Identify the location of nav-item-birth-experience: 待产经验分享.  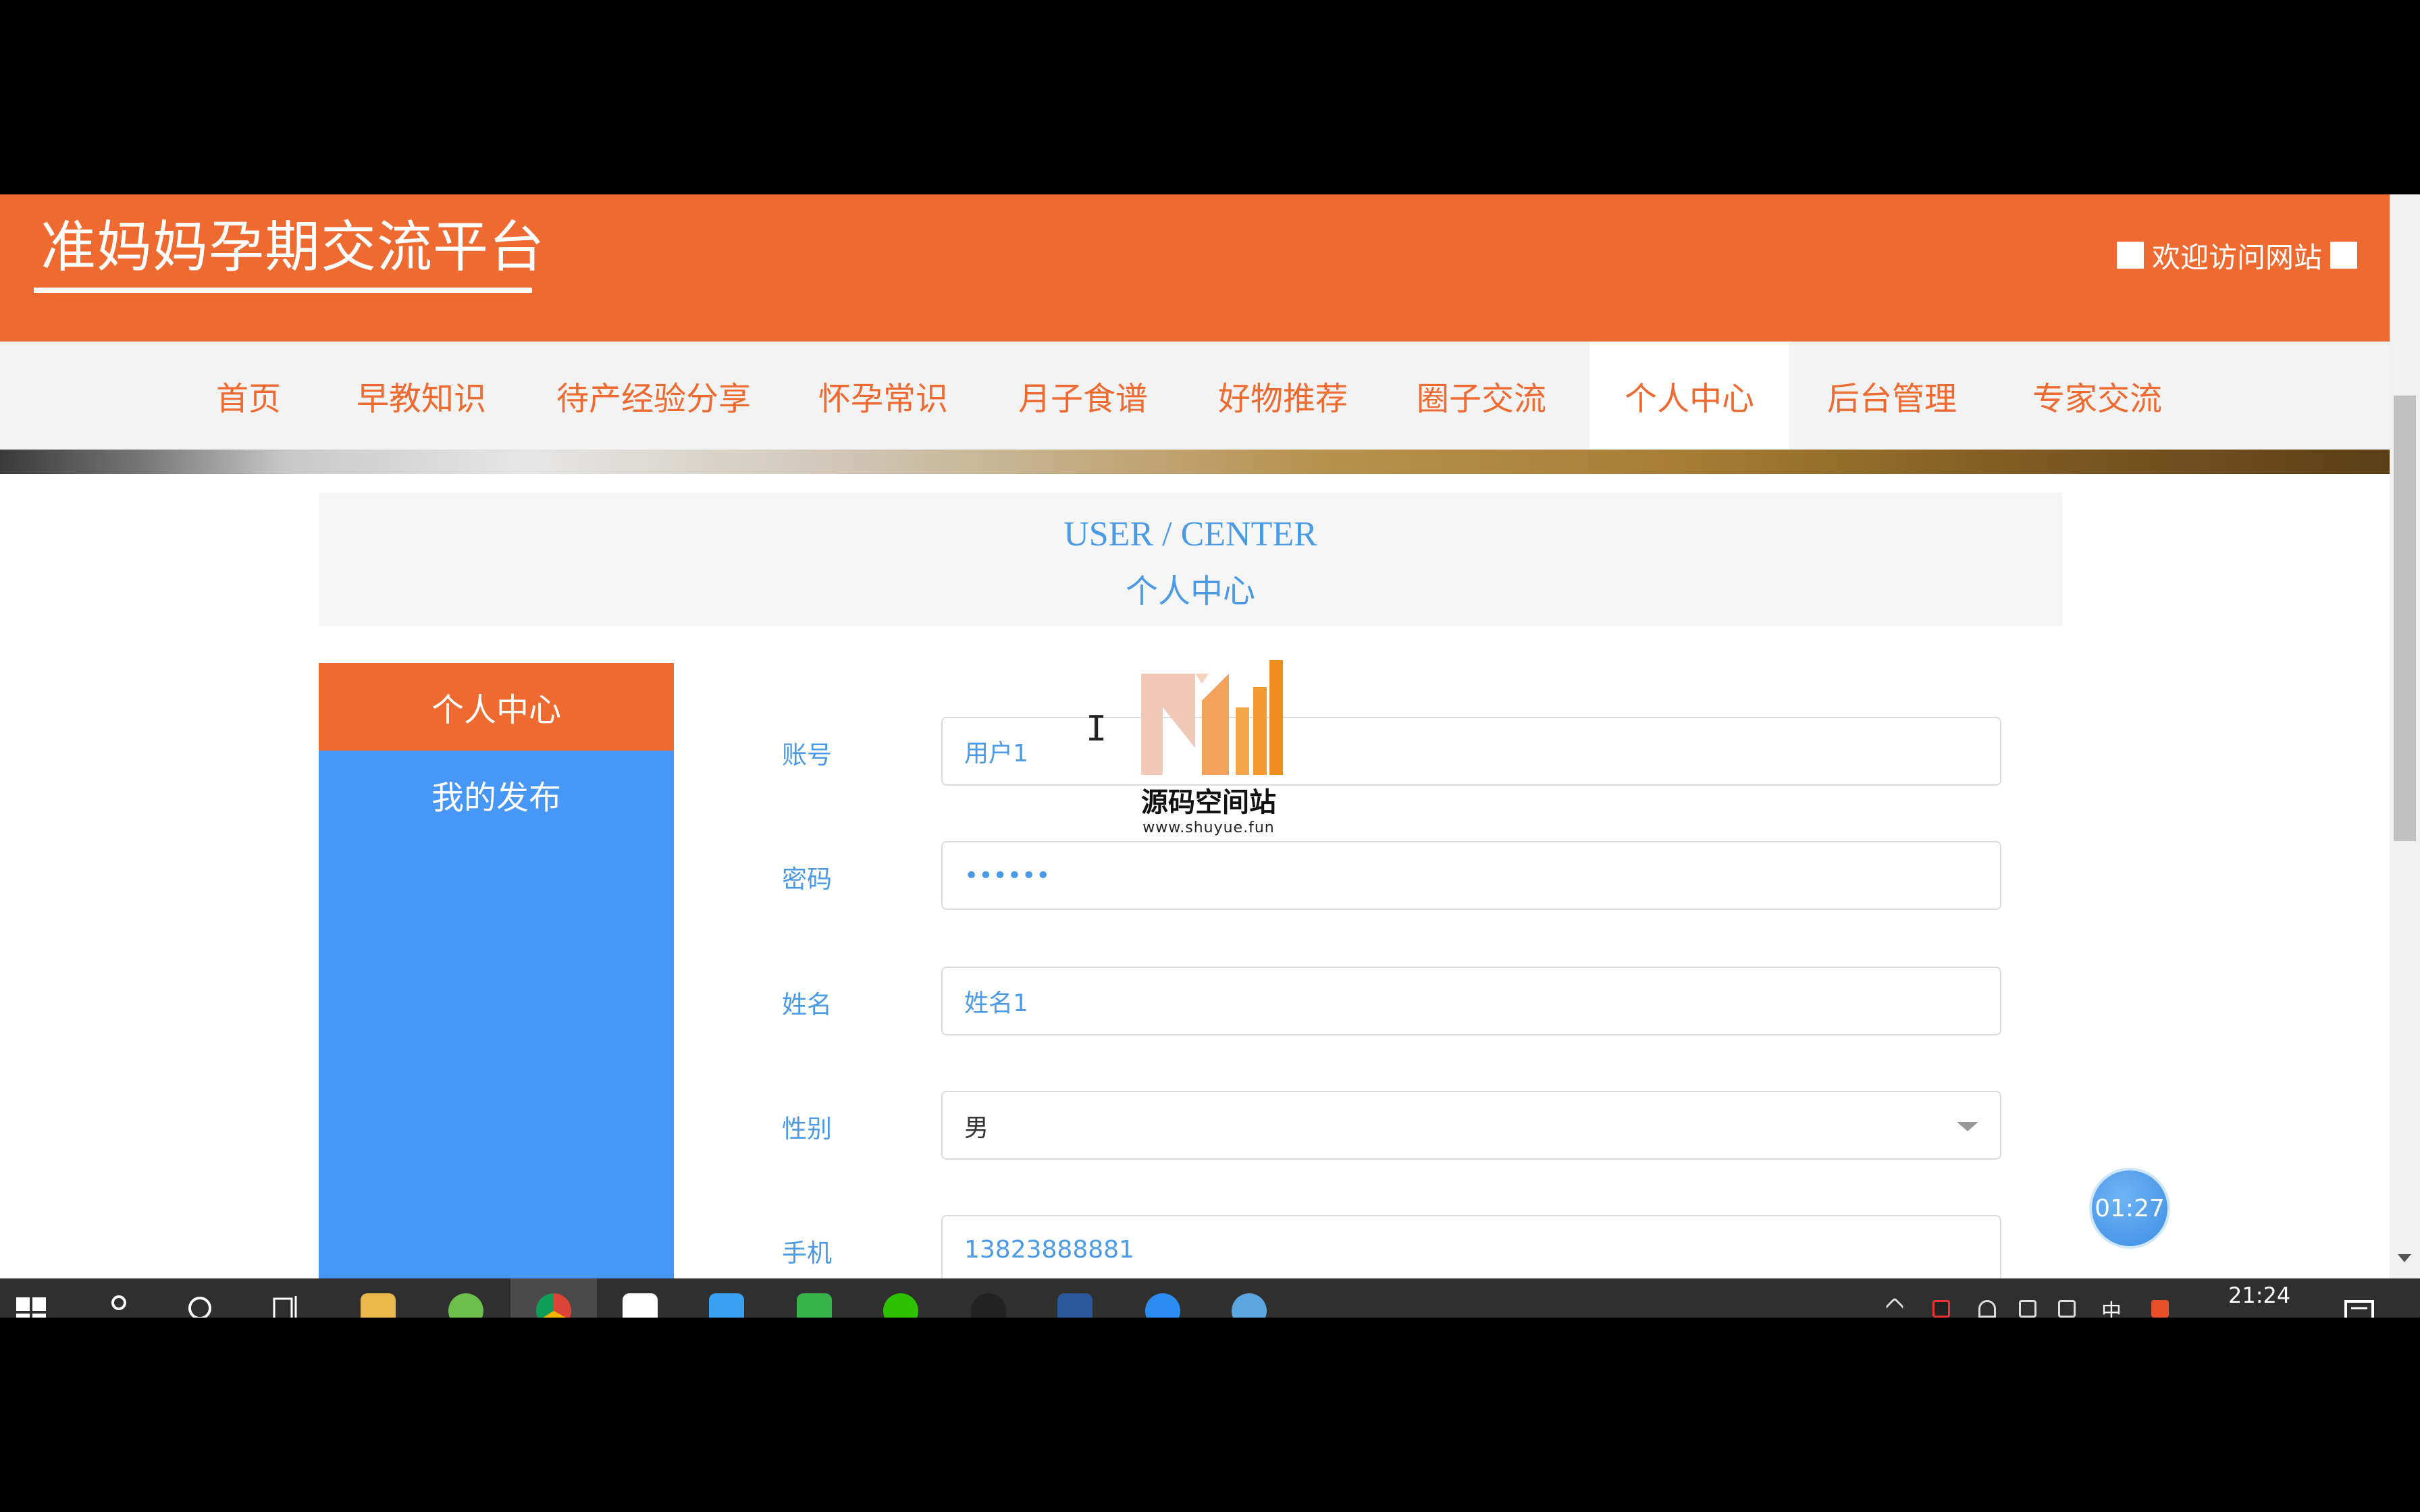
(653, 396).